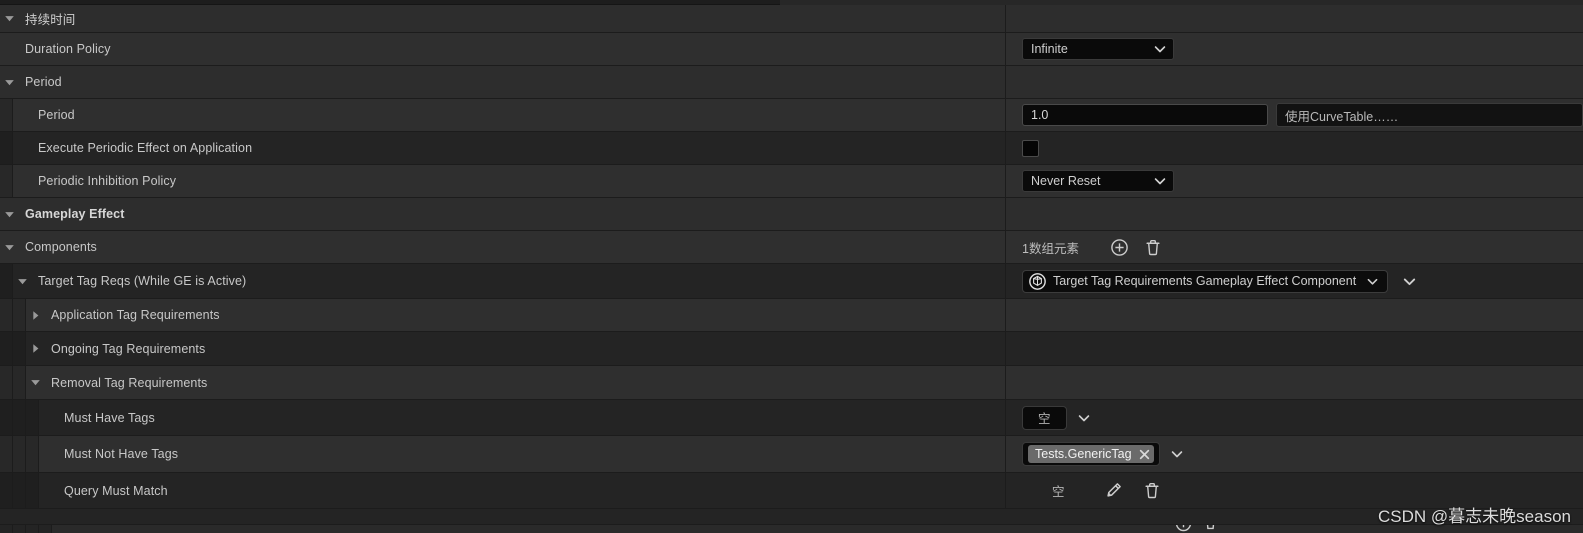  Describe the element at coordinates (1049, 49) in the screenshot. I see `duration-policy-value: Infinite` at that location.